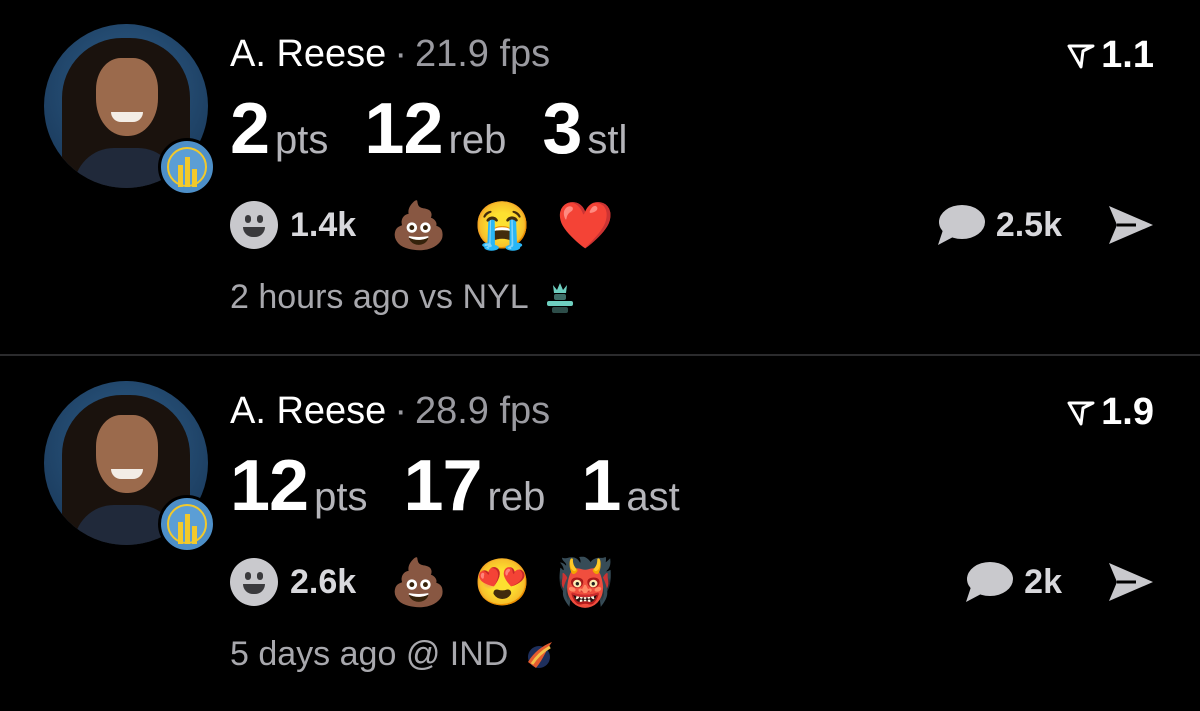  Describe the element at coordinates (559, 297) in the screenshot. I see `liberty-logo-icon` at that location.